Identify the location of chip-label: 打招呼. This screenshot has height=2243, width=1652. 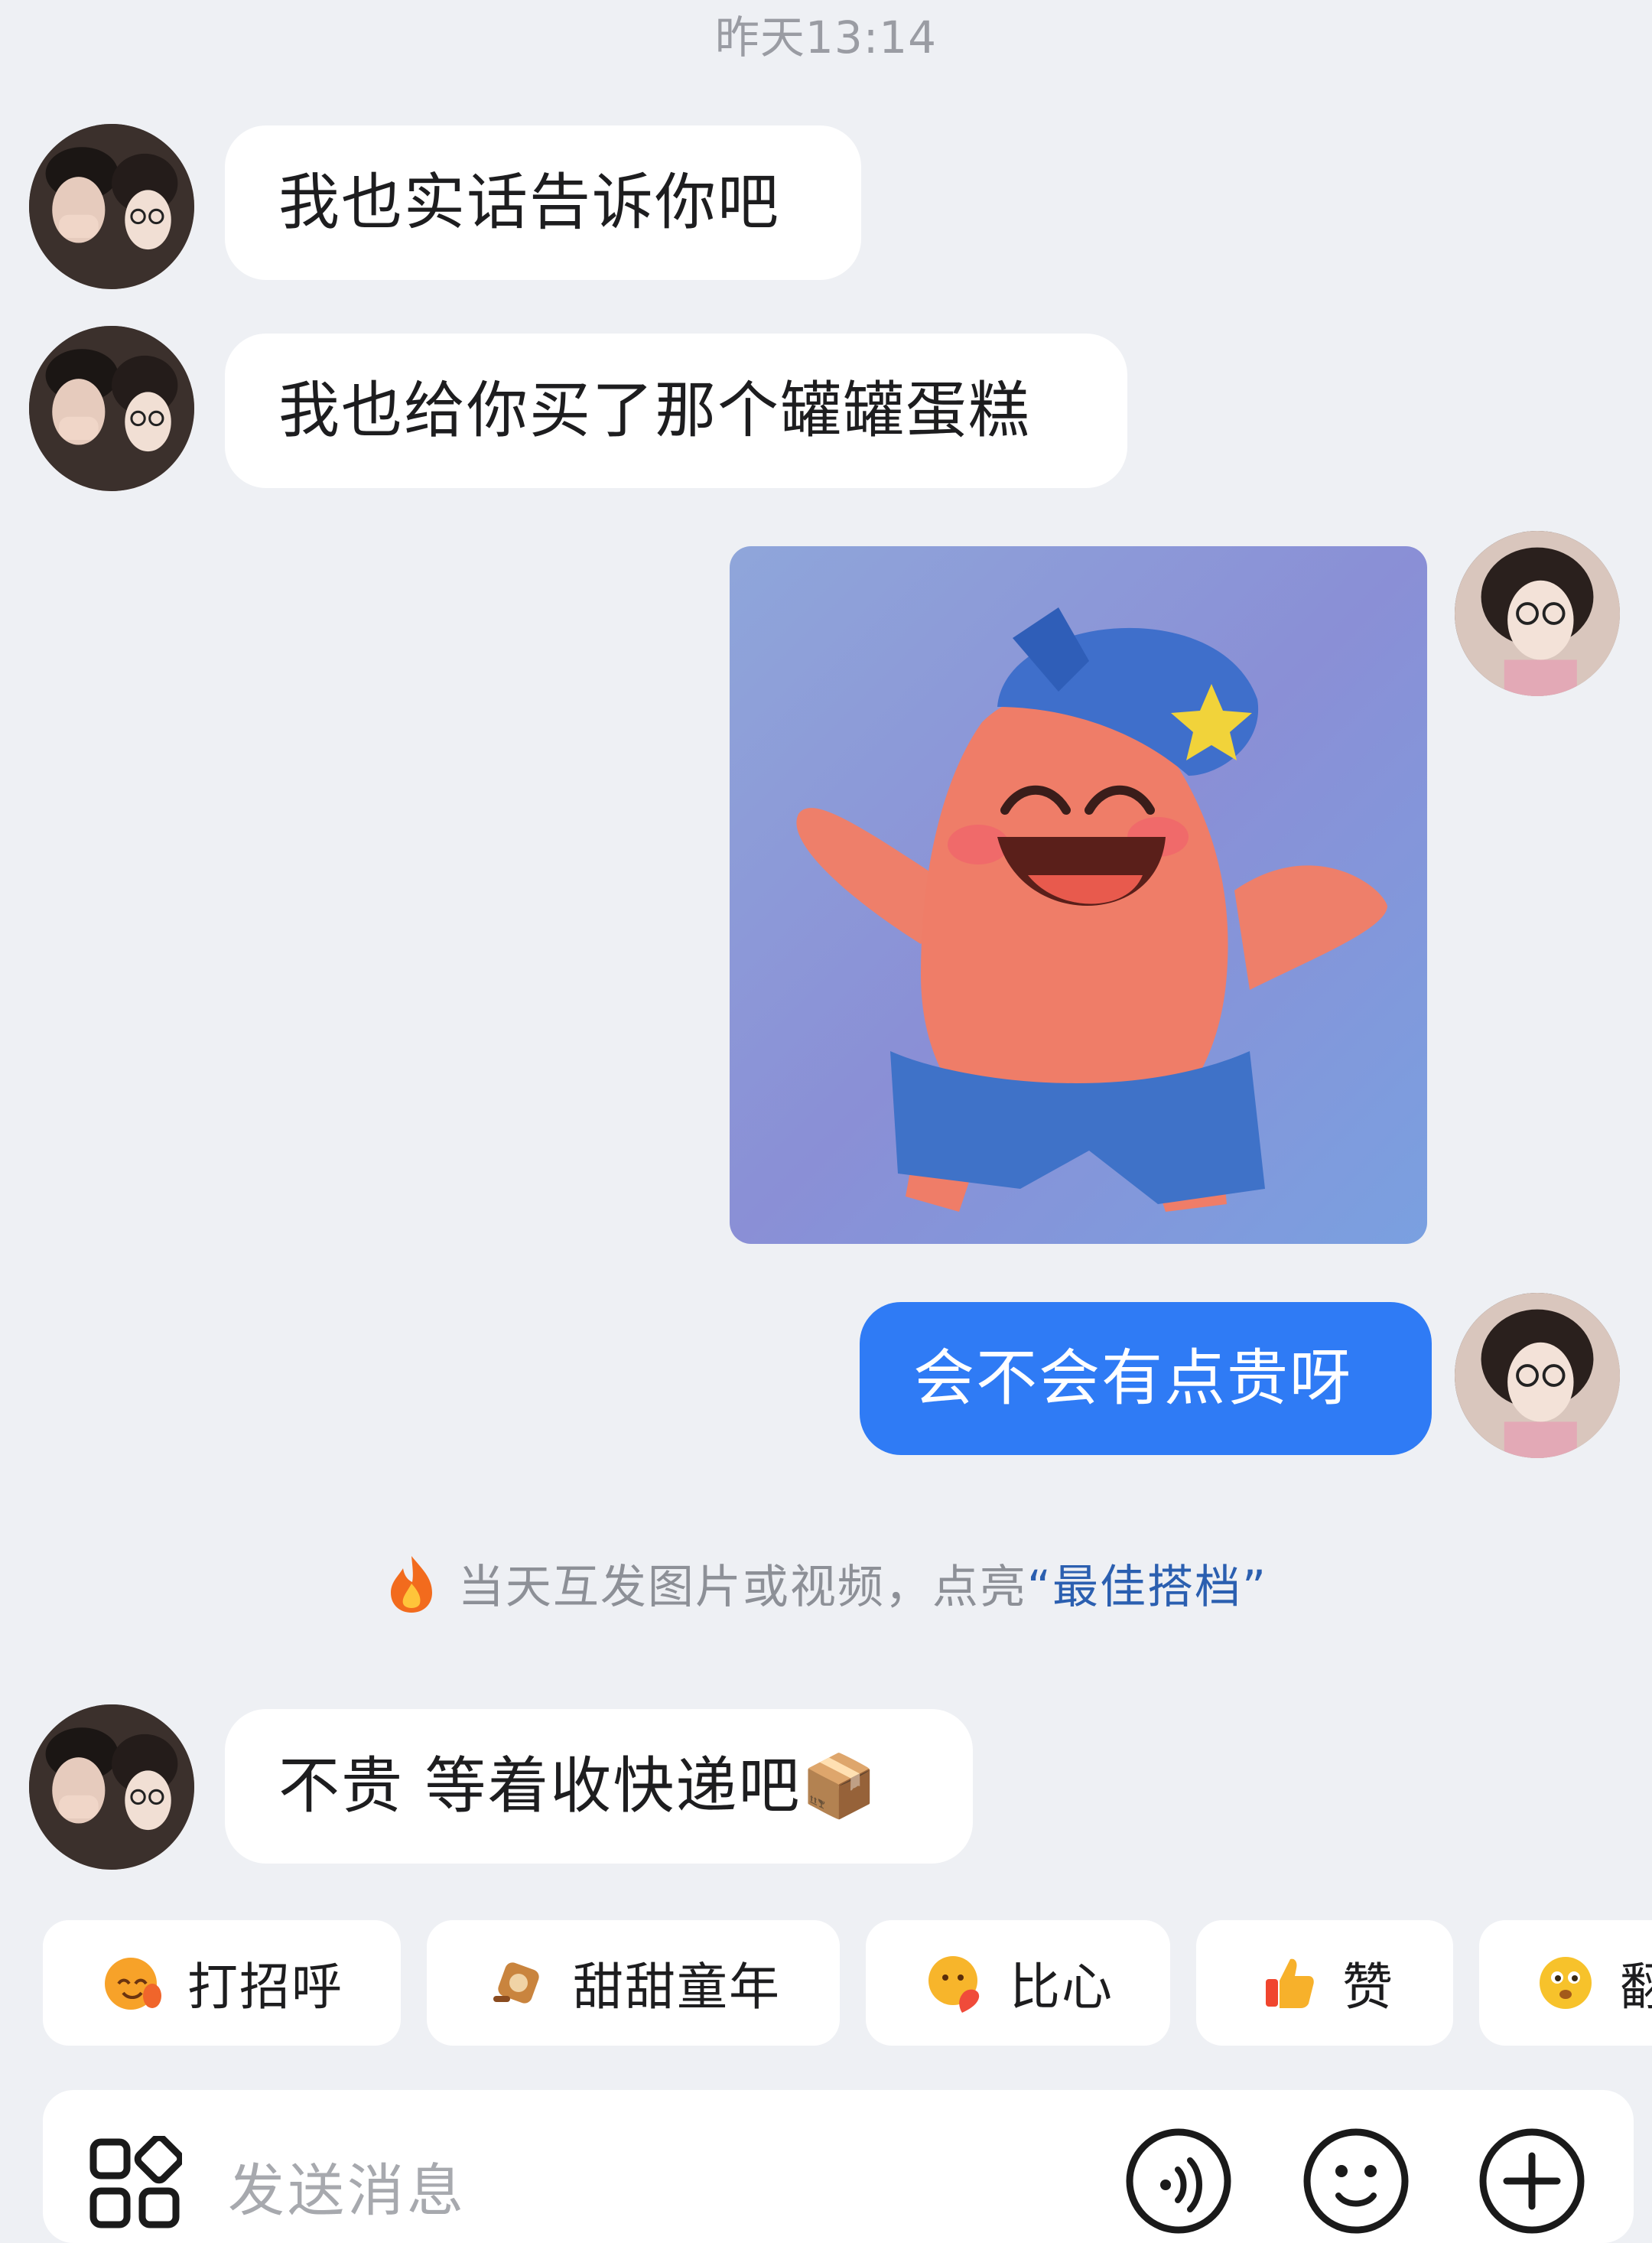
(265, 1987).